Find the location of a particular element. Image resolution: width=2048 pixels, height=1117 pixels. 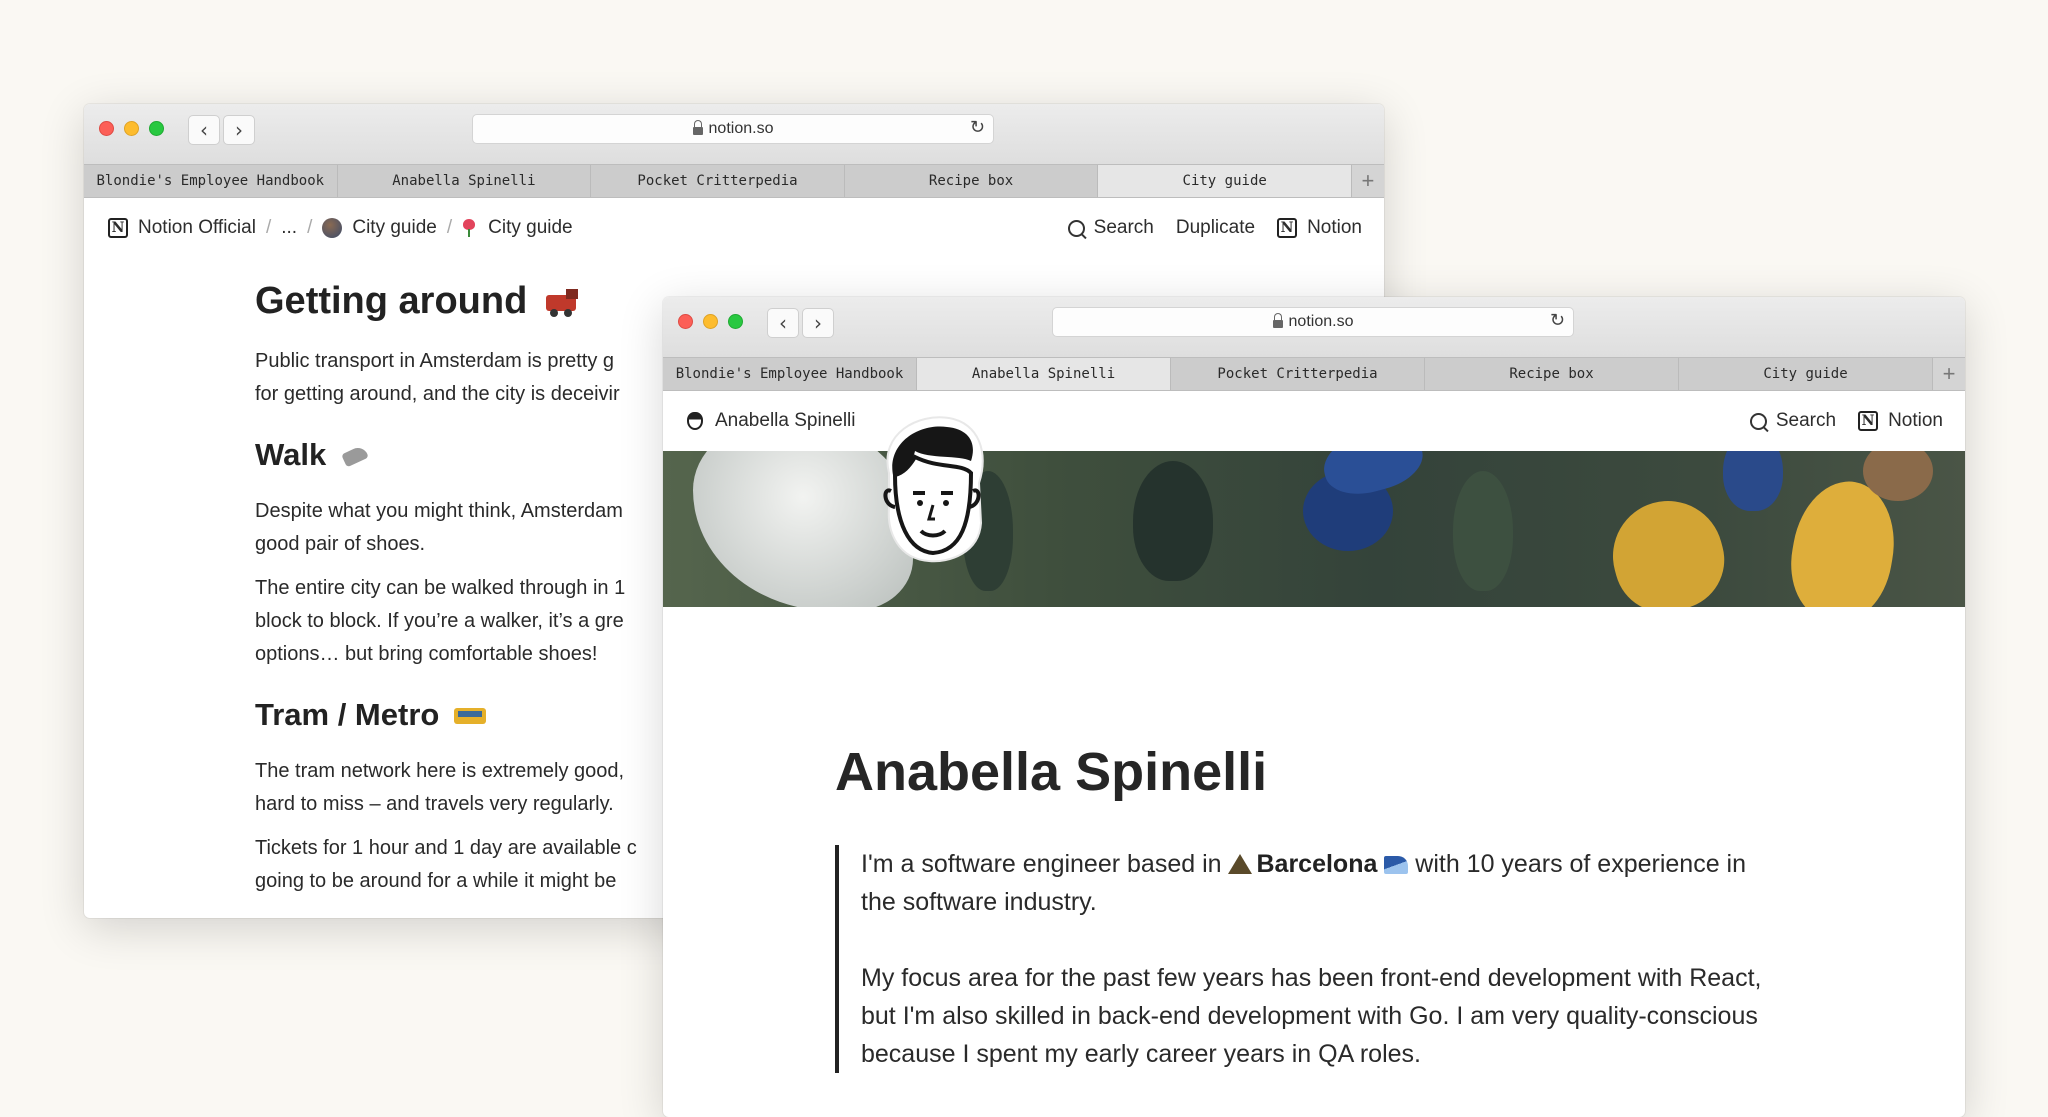

notion-topbar: Anabella Spinelli Search N Notion is located at coordinates (1314, 421).